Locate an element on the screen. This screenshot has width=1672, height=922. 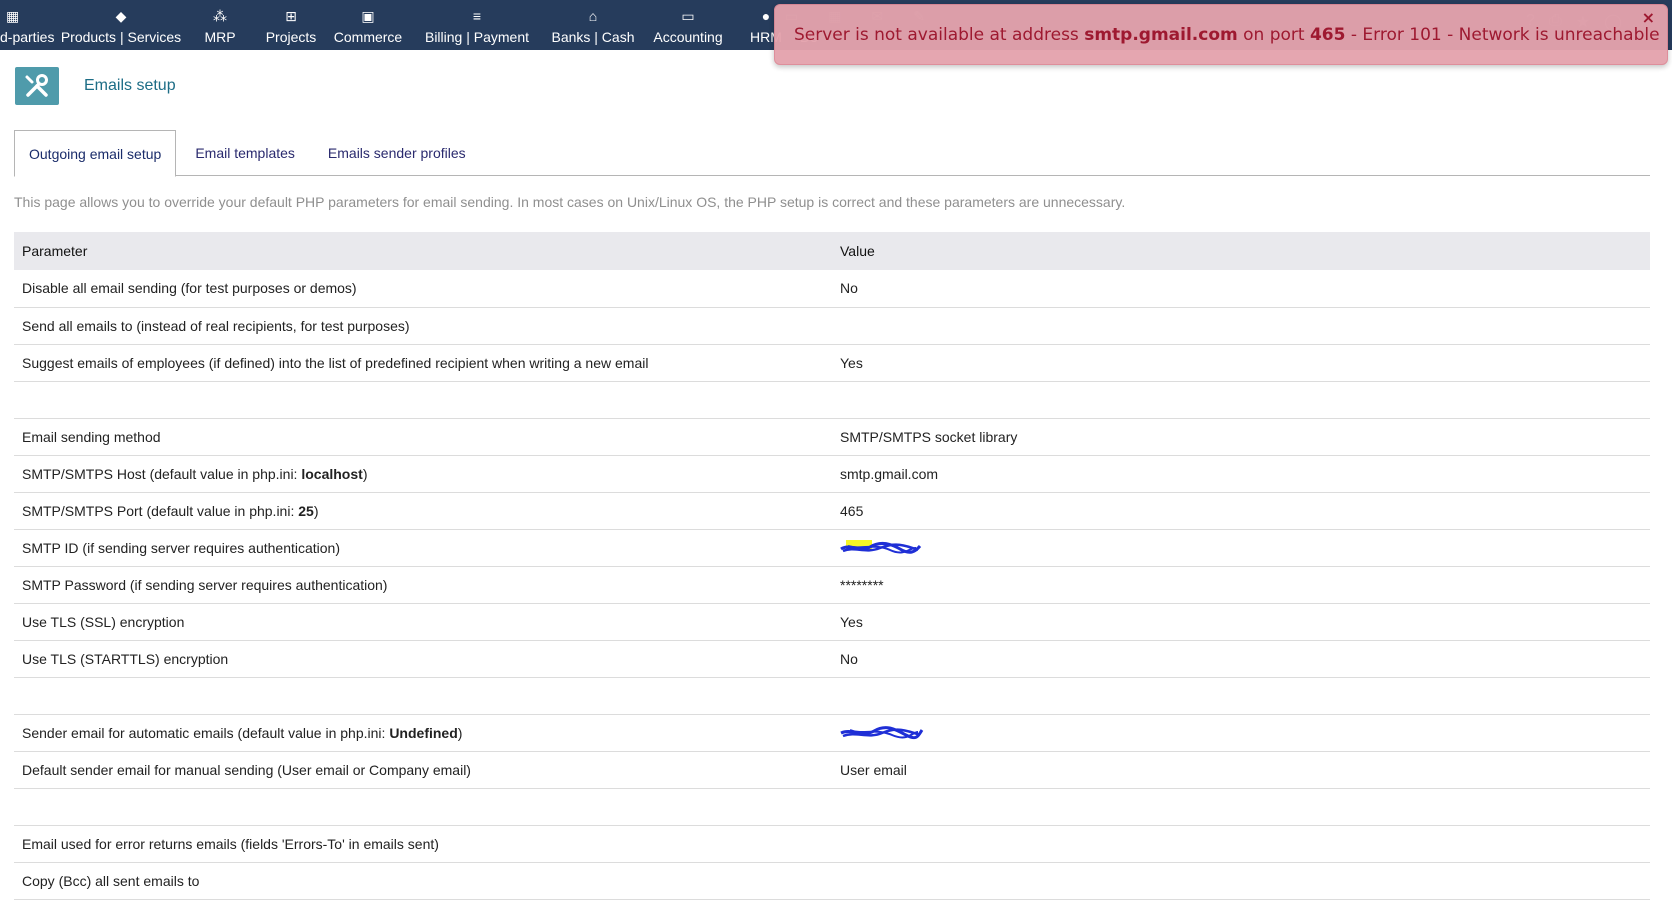
param-cell: Copy (Bcc) all sent emails to is located at coordinates (423, 881).